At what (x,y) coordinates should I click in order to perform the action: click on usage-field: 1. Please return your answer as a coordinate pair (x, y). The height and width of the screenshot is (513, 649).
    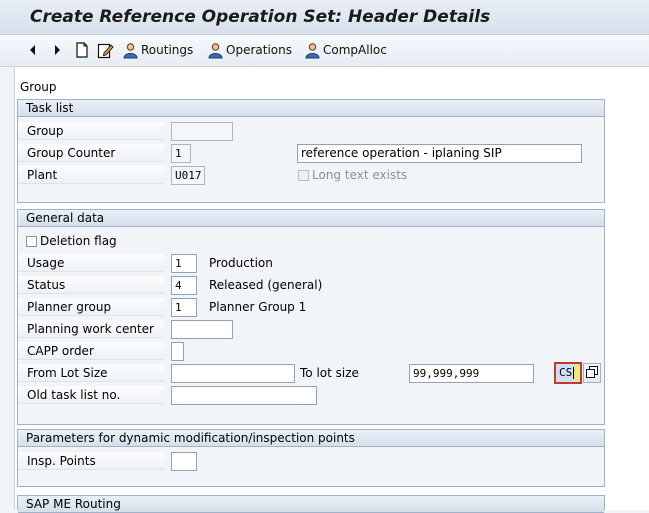
    Looking at the image, I should click on (184, 263).